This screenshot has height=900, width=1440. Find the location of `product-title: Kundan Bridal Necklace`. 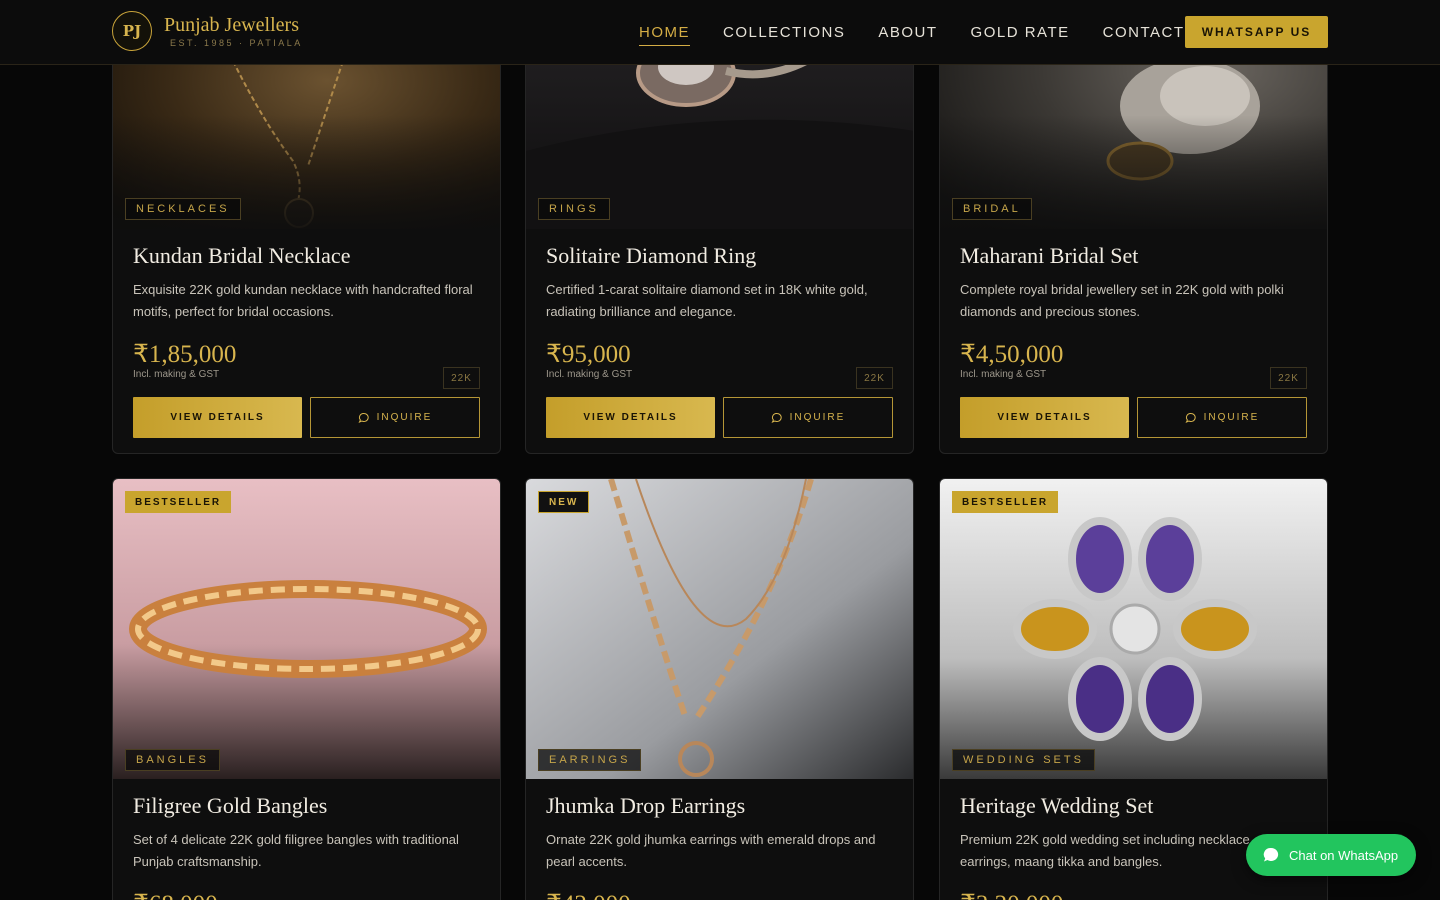

product-title: Kundan Bridal Necklace is located at coordinates (306, 256).